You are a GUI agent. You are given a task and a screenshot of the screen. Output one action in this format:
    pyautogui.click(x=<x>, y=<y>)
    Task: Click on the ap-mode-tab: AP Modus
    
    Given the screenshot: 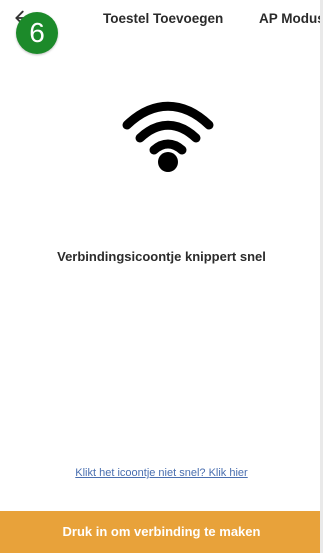 What is the action you would take?
    pyautogui.click(x=291, y=18)
    